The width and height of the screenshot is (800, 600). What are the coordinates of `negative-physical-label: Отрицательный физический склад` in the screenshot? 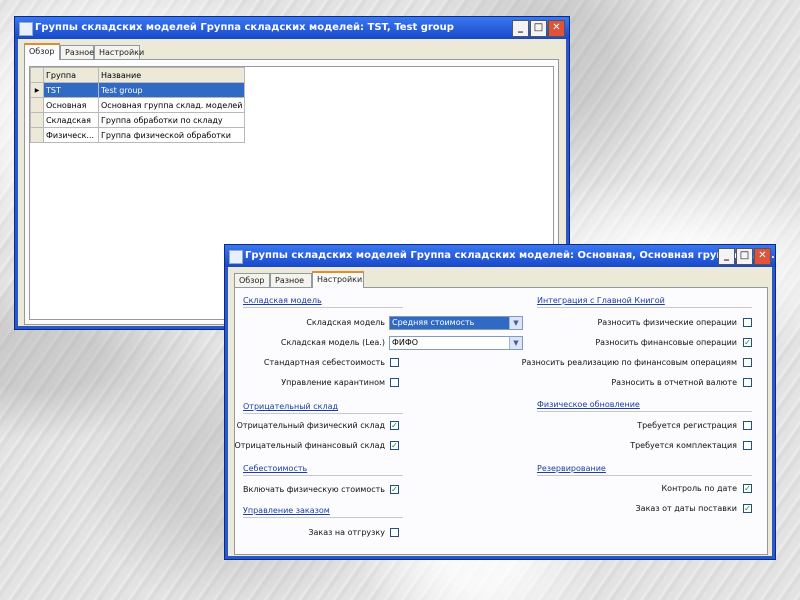 It's located at (310, 425).